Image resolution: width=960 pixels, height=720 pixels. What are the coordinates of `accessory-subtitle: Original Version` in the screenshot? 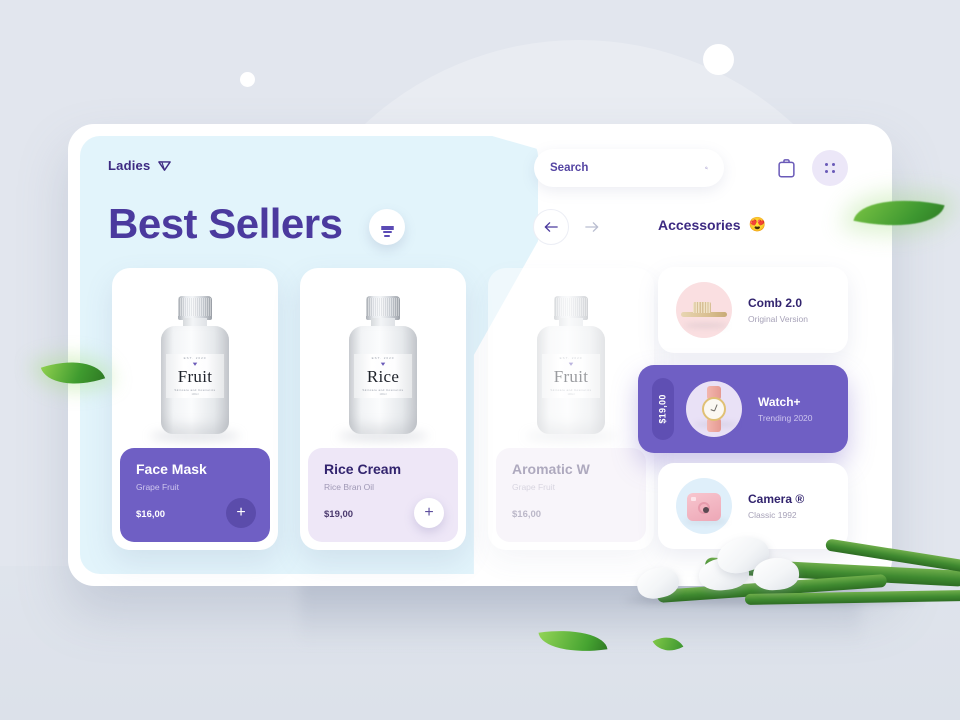 It's located at (778, 319).